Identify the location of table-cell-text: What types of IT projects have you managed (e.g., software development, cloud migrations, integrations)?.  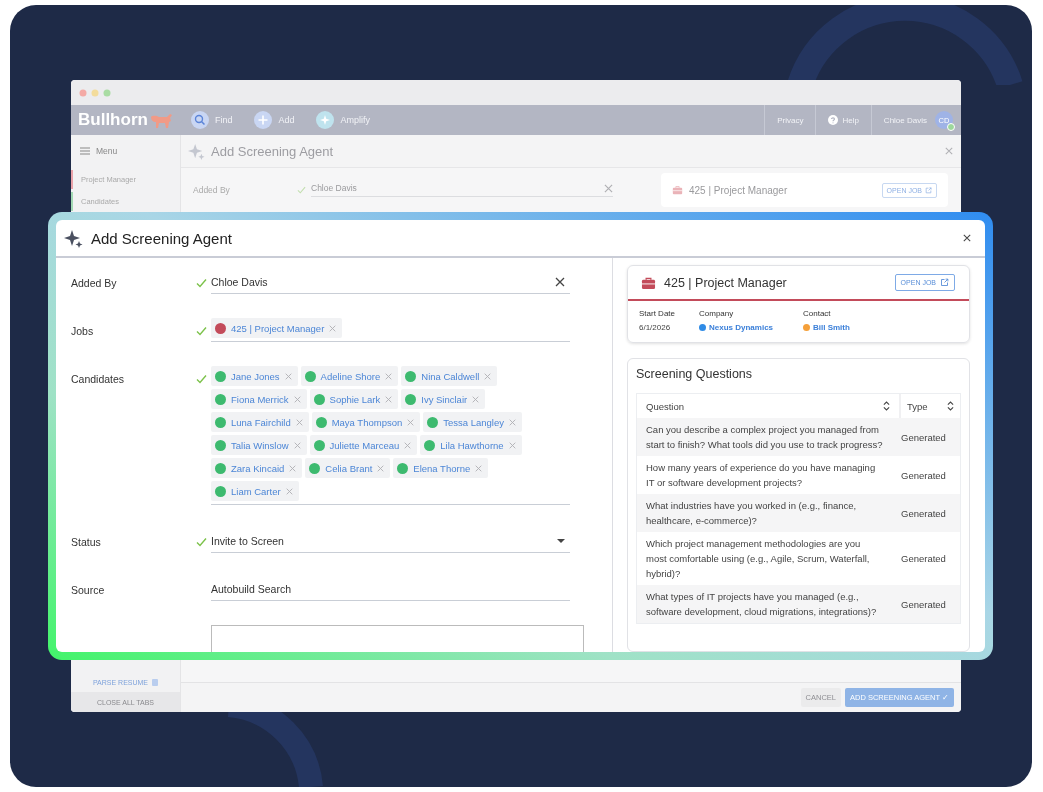
(761, 604).